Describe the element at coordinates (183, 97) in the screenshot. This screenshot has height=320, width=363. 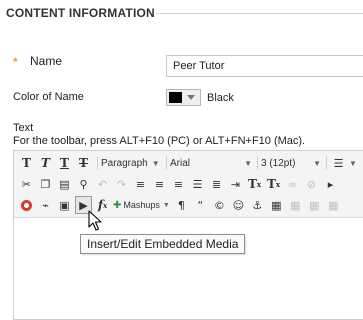
I see `color-picker-button` at that location.